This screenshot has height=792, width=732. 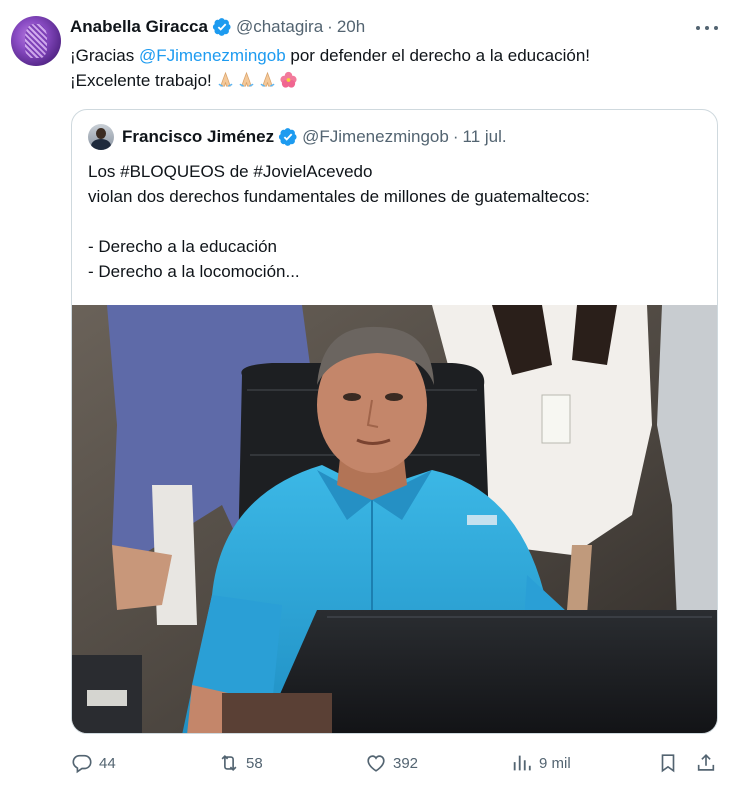 What do you see at coordinates (141, 80) in the screenshot?
I see `tweet-text-line2: ¡Excelente trabajo!` at bounding box center [141, 80].